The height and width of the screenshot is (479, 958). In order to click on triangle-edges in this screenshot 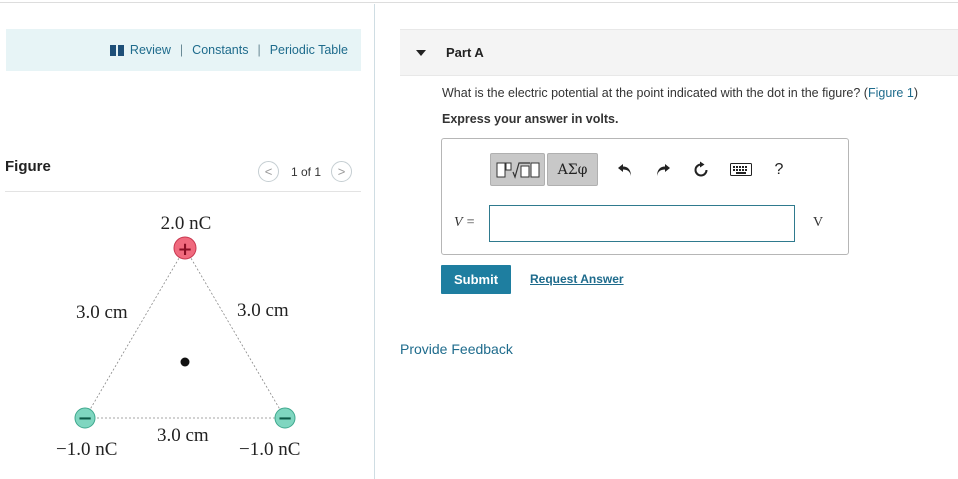, I will do `click(185, 333)`.